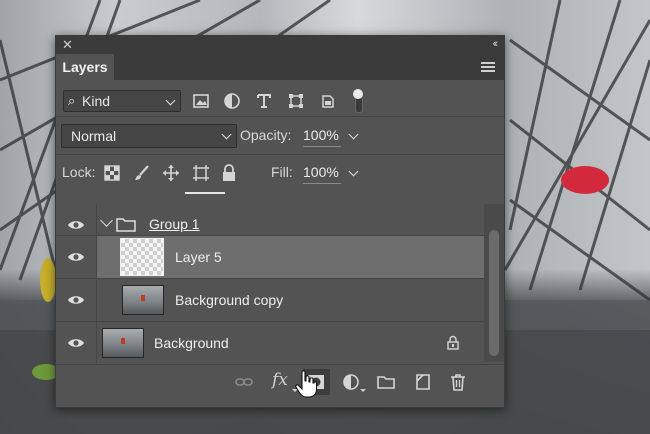 The height and width of the screenshot is (434, 650). Describe the element at coordinates (280, 67) in the screenshot. I see `panel-tab-row: Layers` at that location.